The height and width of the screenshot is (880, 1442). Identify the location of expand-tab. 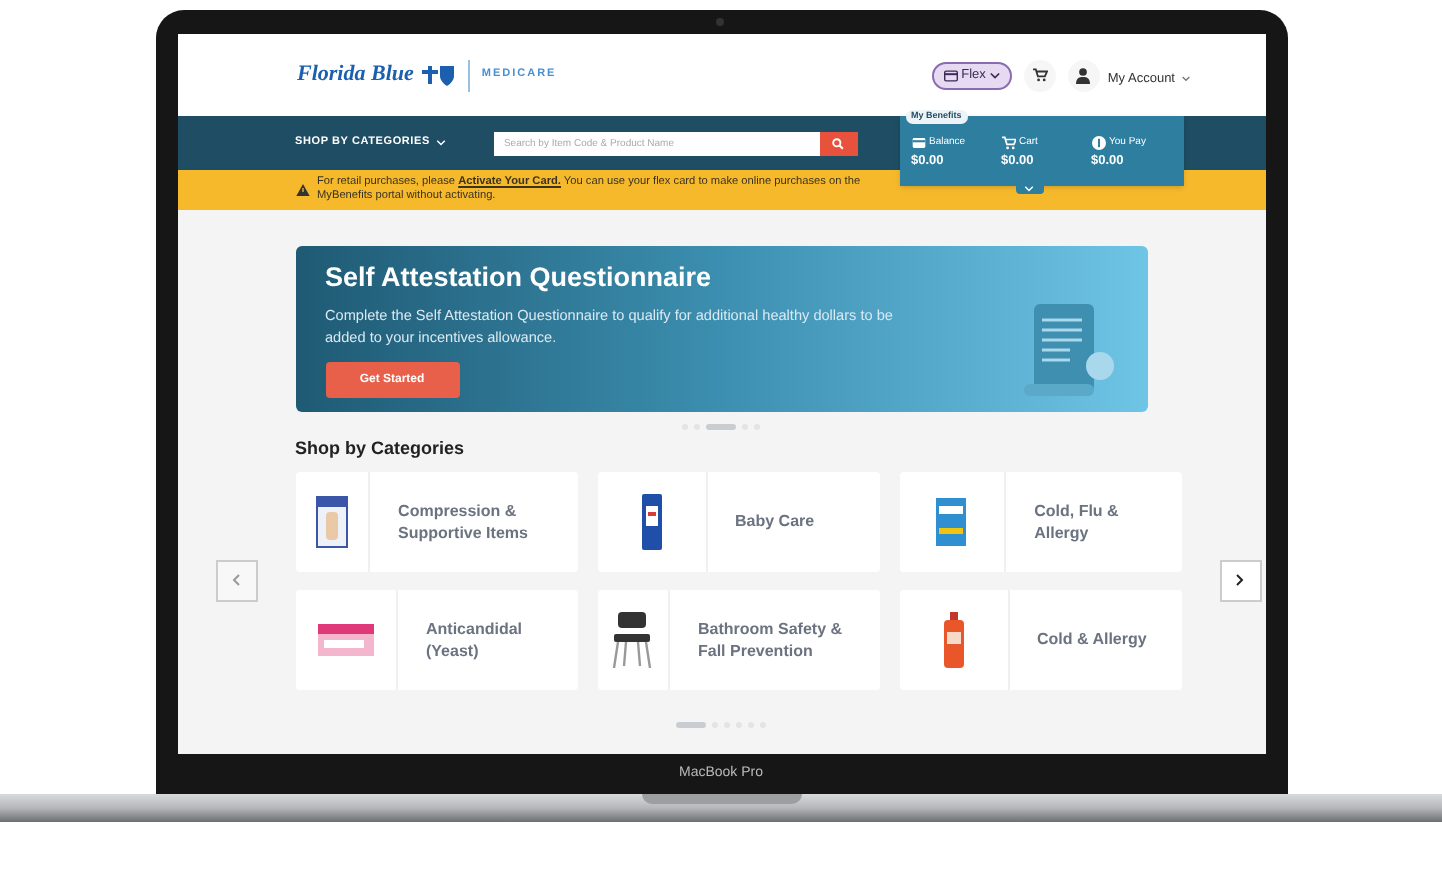
(1029, 188).